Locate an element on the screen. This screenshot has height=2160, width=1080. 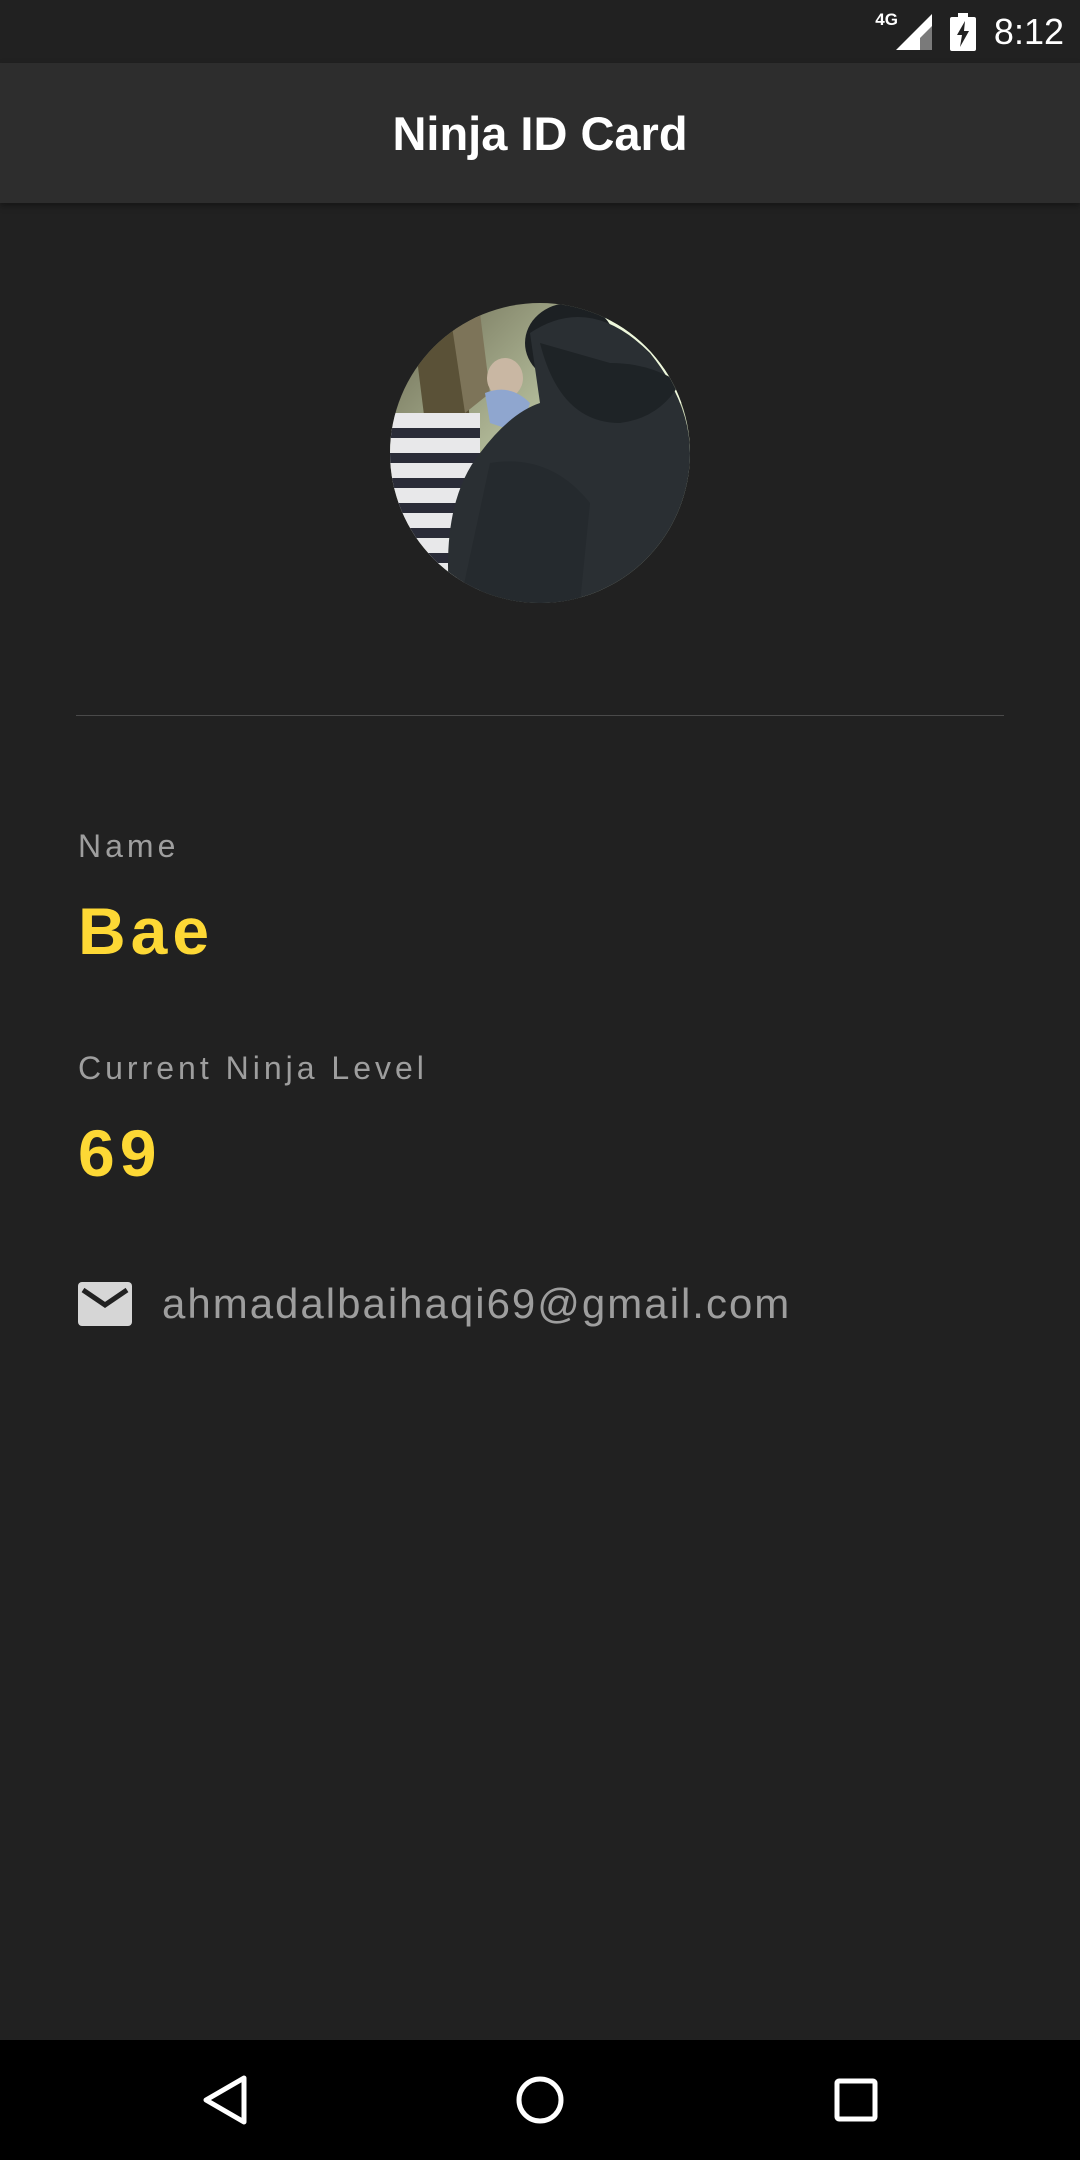
email-row: ahmadalbaihaqi69@gmail.com is located at coordinates (434, 1304).